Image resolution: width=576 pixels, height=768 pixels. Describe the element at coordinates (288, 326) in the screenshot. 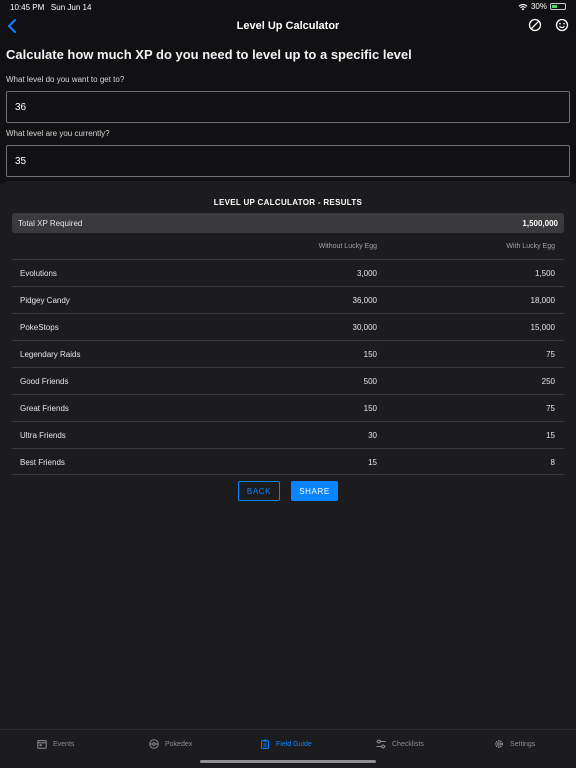

I see `table-row: PokeStops 30,000 15,000` at that location.